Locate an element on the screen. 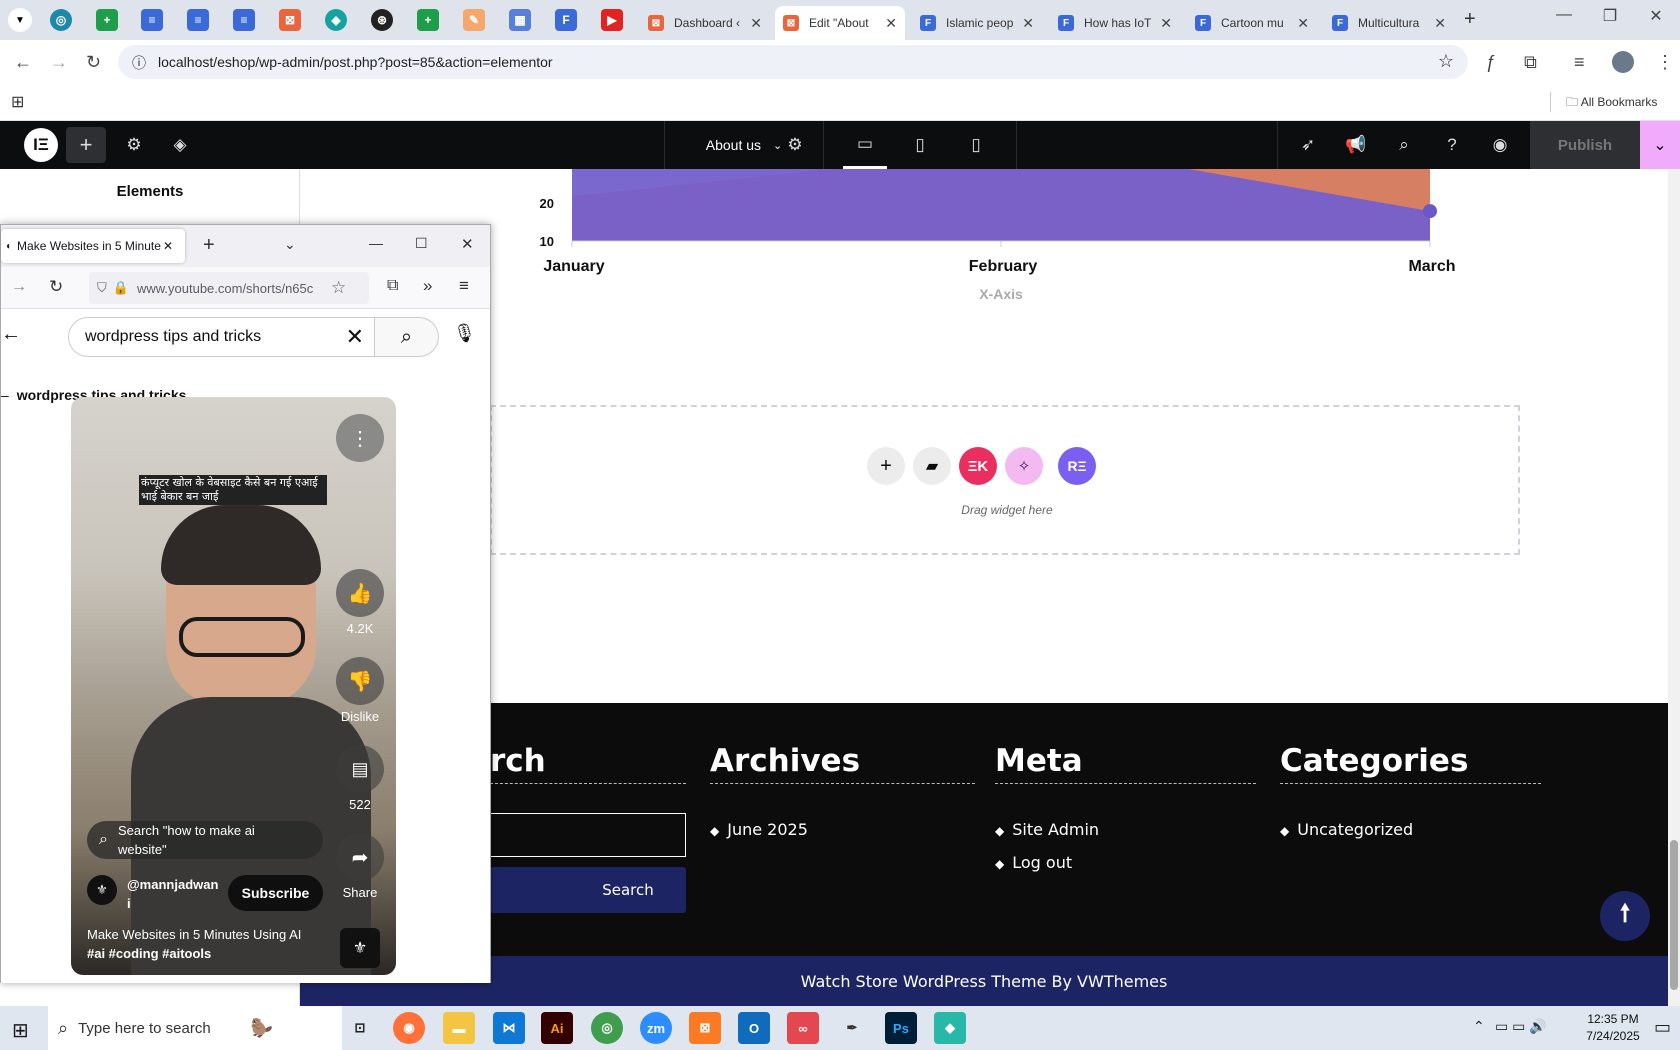  chrome-icon: ◎ is located at coordinates (607, 1028).